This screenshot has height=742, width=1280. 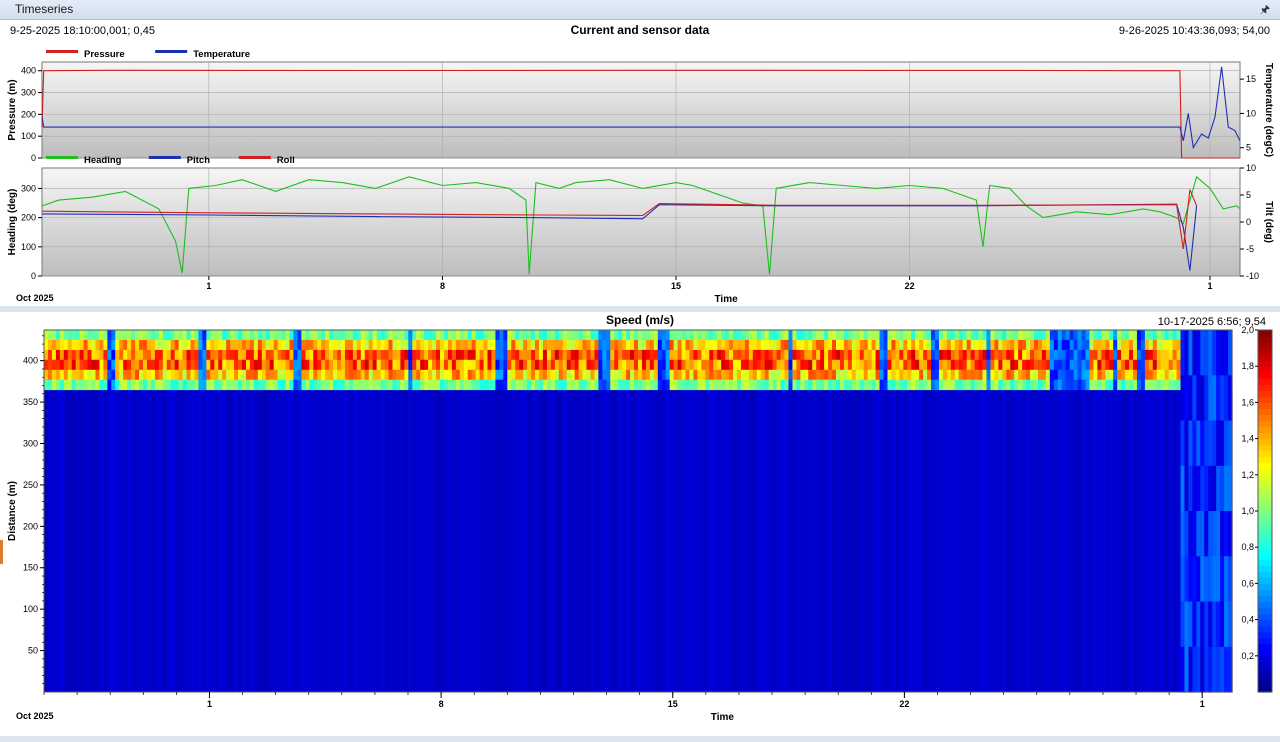 I want to click on splitter-handle, so click(x=1, y=552).